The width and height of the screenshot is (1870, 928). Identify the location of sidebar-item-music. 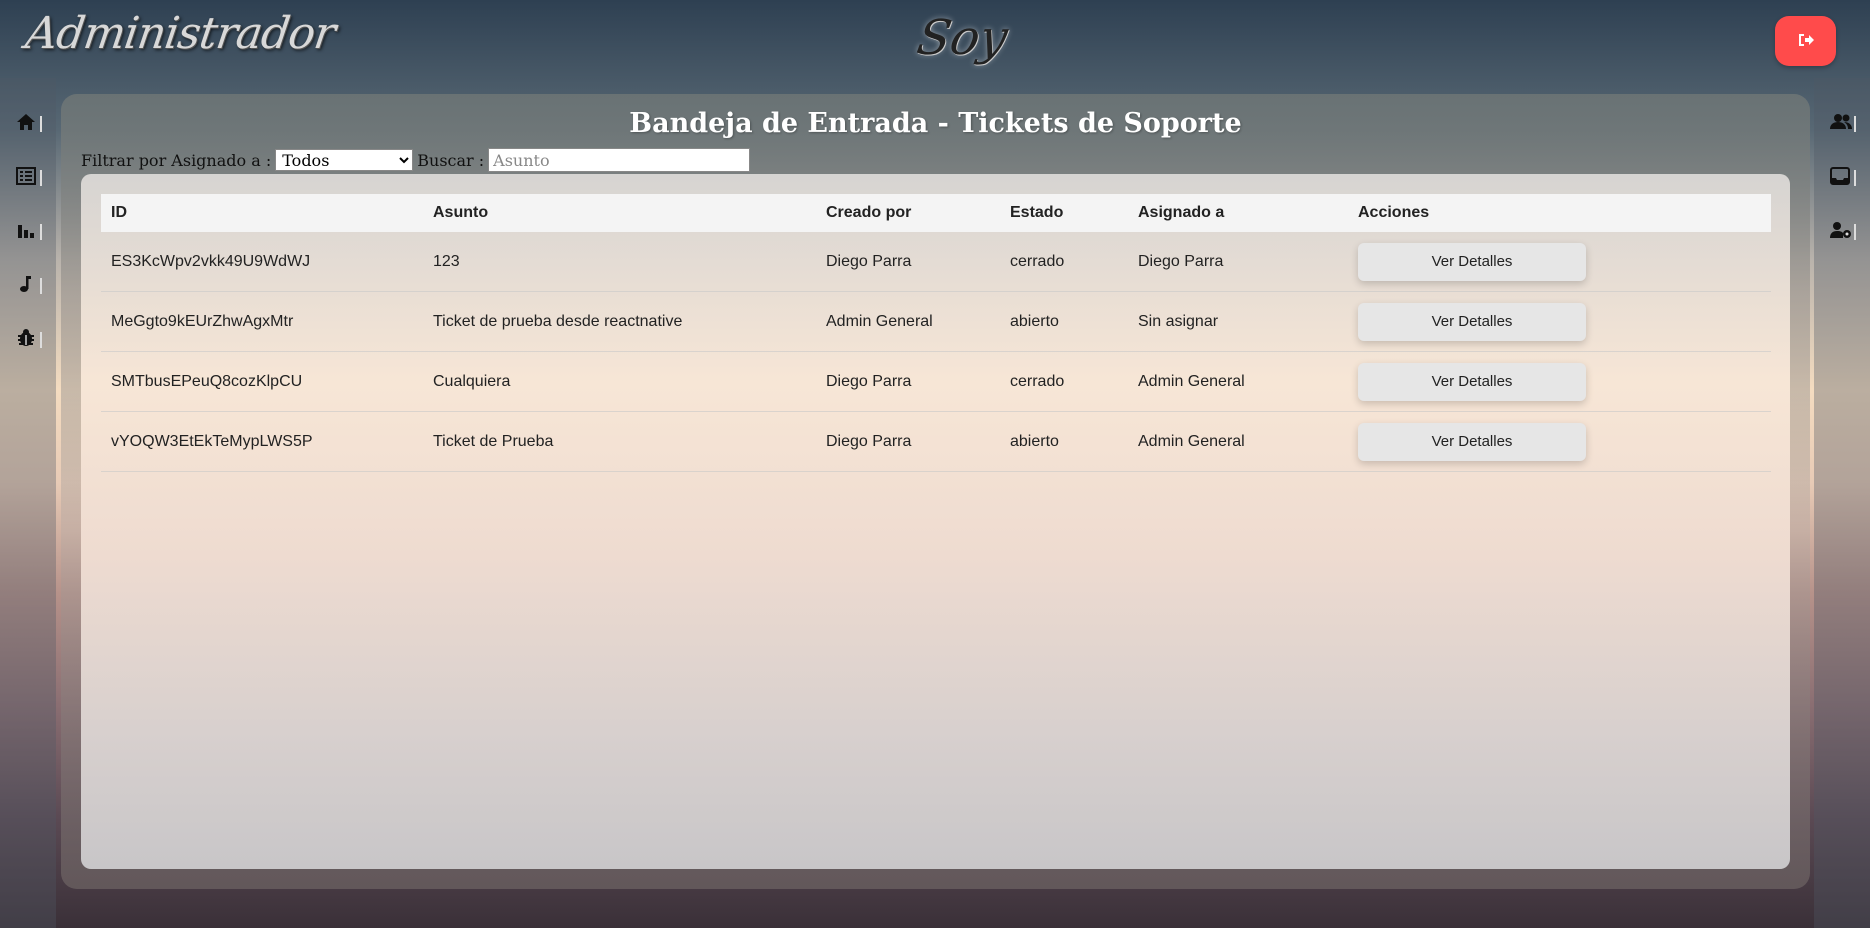
(30, 286).